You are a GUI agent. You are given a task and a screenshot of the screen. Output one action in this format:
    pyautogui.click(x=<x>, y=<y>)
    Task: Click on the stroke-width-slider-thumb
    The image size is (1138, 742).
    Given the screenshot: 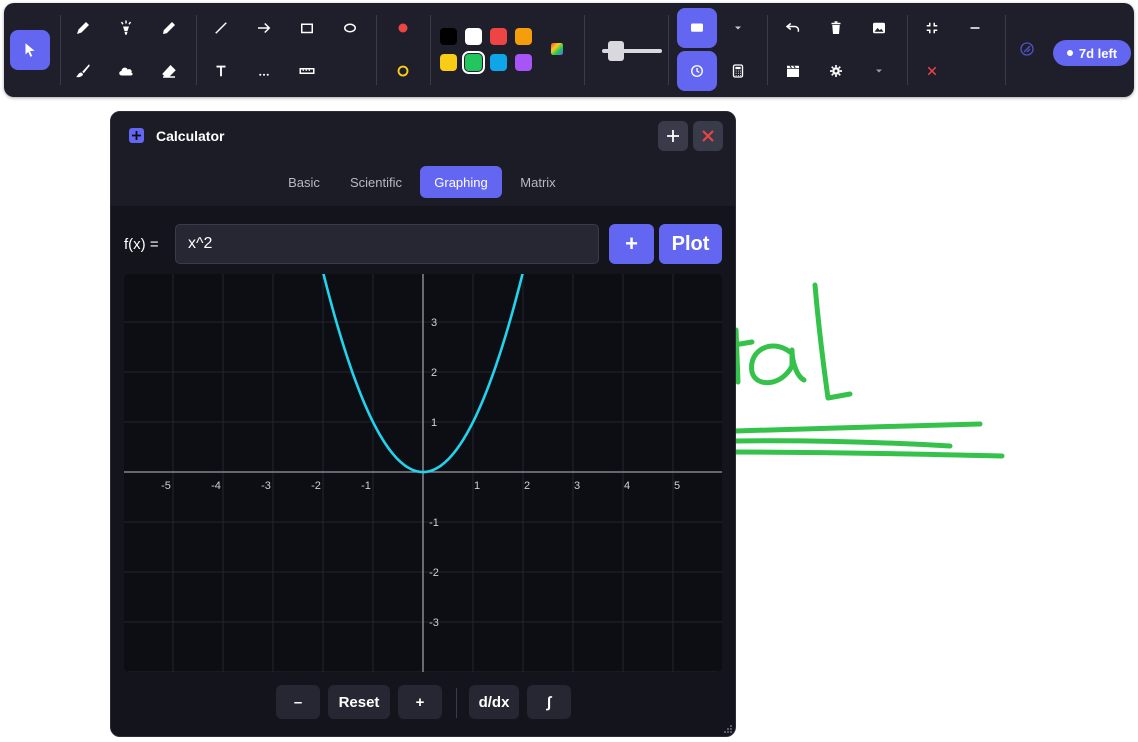 What is the action you would take?
    pyautogui.click(x=615, y=51)
    